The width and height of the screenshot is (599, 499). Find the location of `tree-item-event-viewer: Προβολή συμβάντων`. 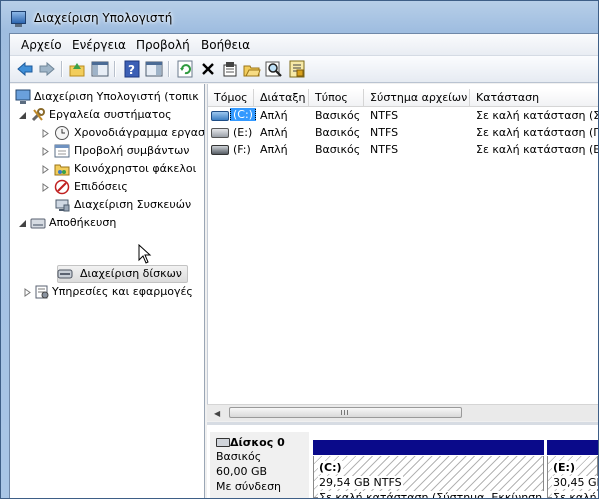

tree-item-event-viewer: Προβολή συμβάντων is located at coordinates (122, 151).